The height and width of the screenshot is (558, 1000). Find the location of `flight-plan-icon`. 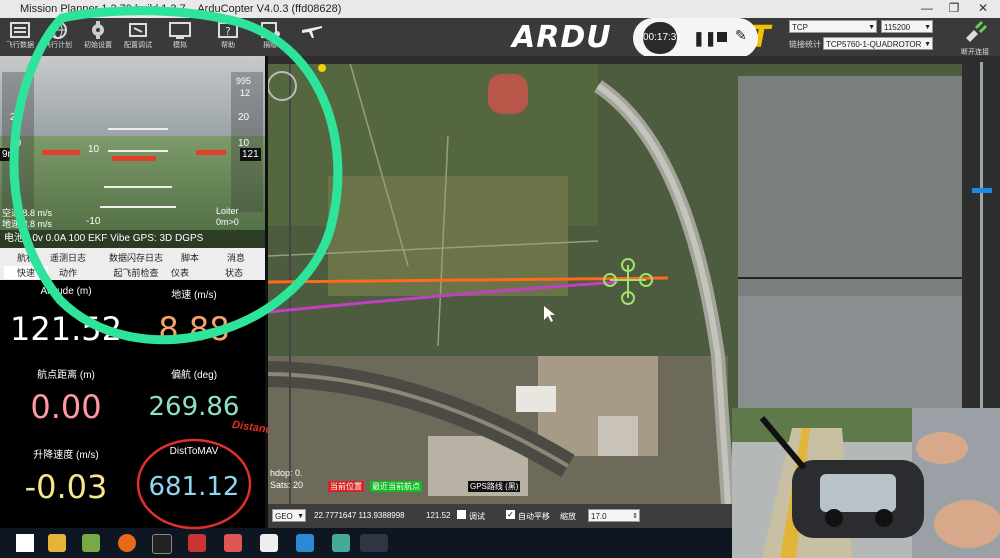

flight-plan-icon is located at coordinates (58, 30).